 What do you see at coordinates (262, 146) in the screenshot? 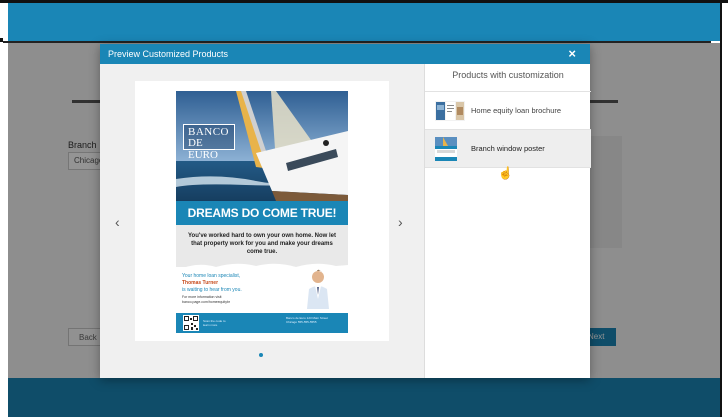
I see `poster-sailboat-photo: BANCO DE EURO` at bounding box center [262, 146].